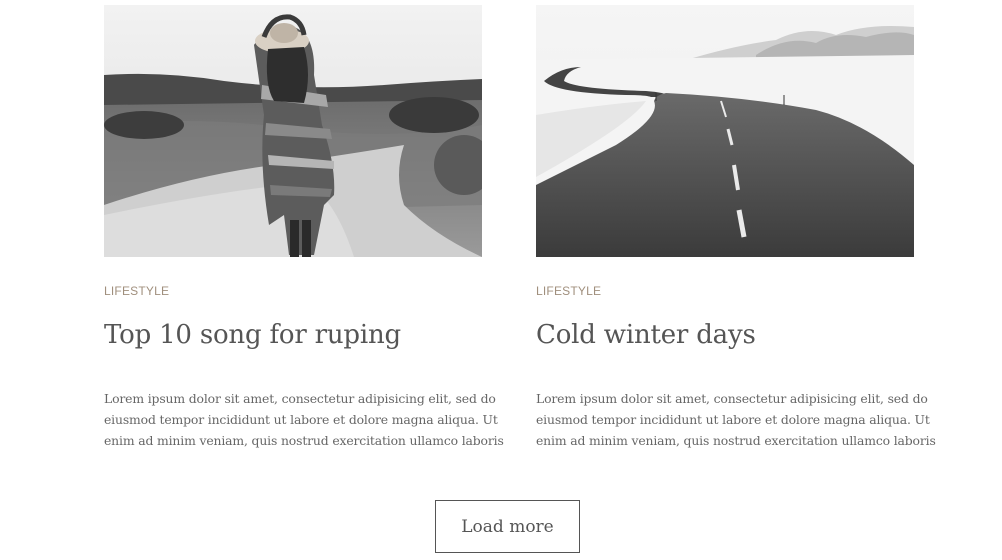 The image size is (1002, 560). I want to click on post-title: Top 10 song for ruping, so click(252, 335).